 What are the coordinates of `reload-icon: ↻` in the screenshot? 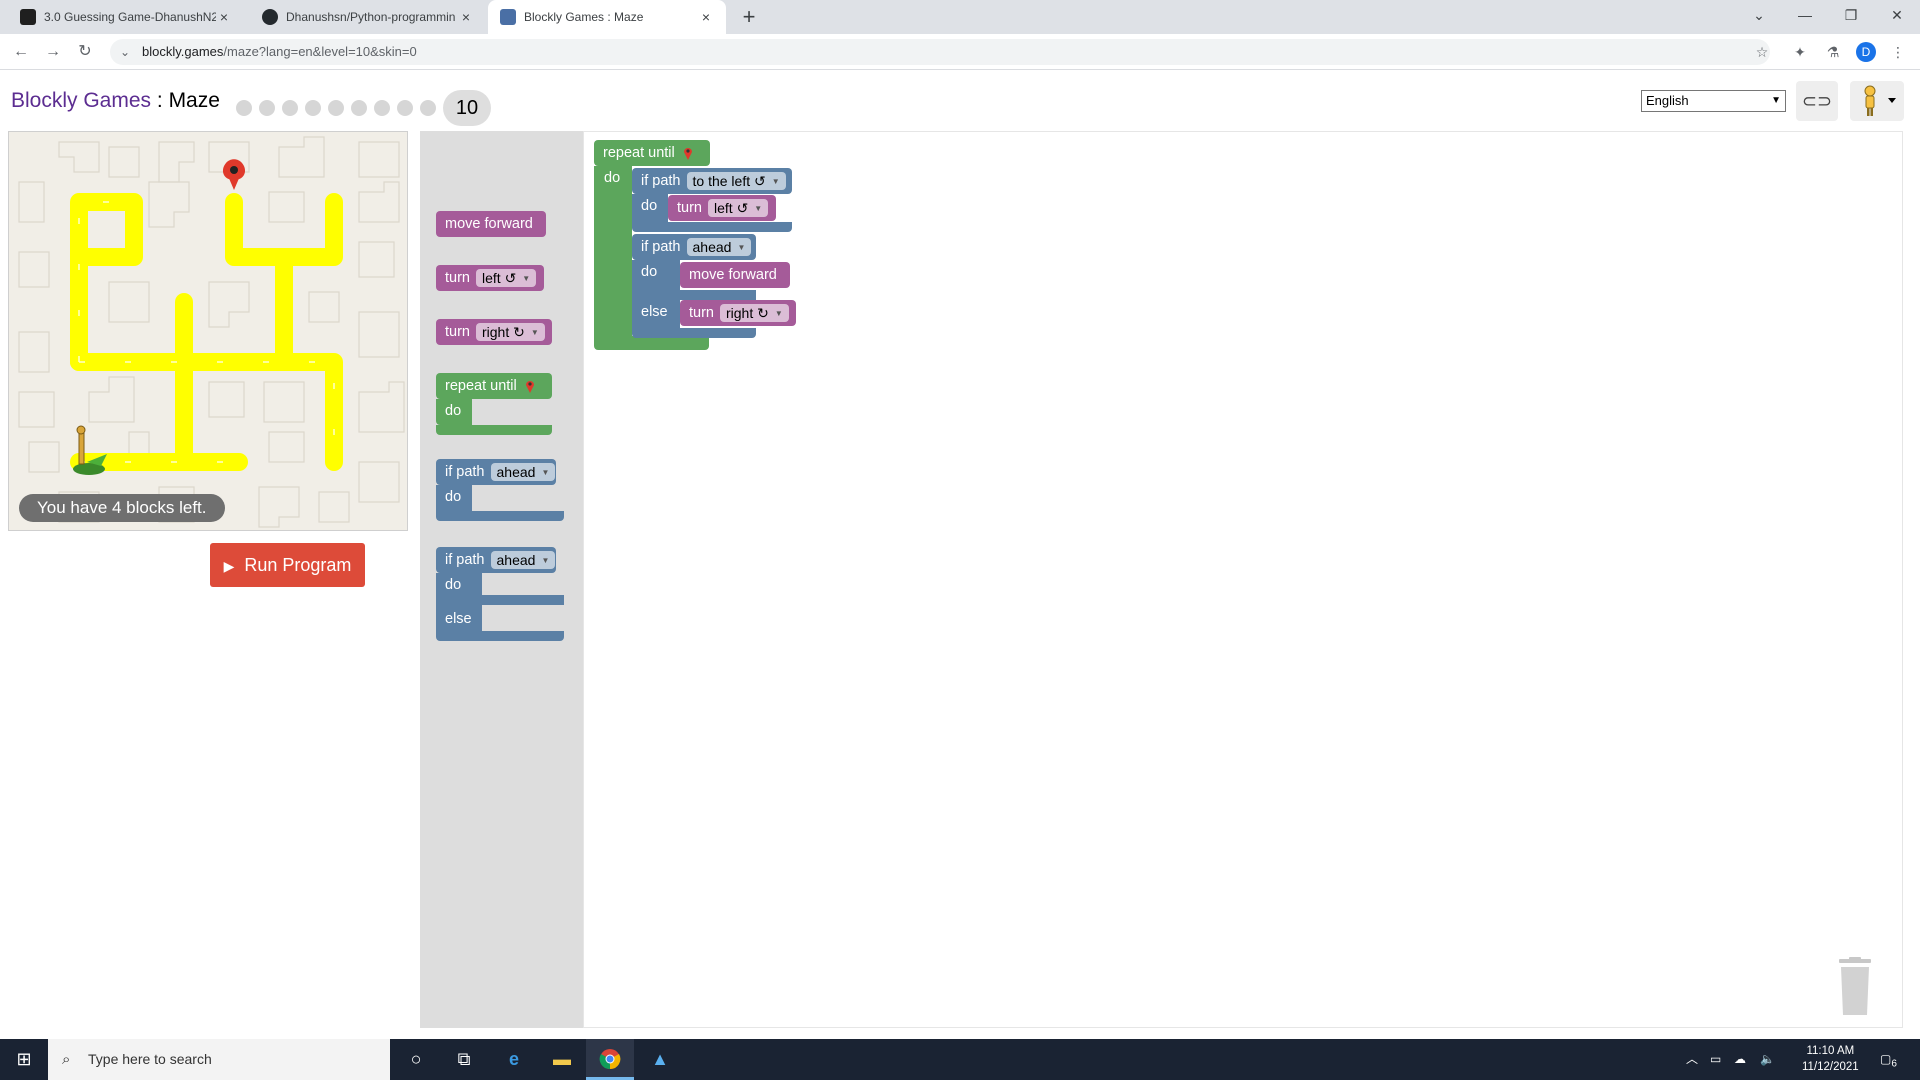 It's located at (85, 52).